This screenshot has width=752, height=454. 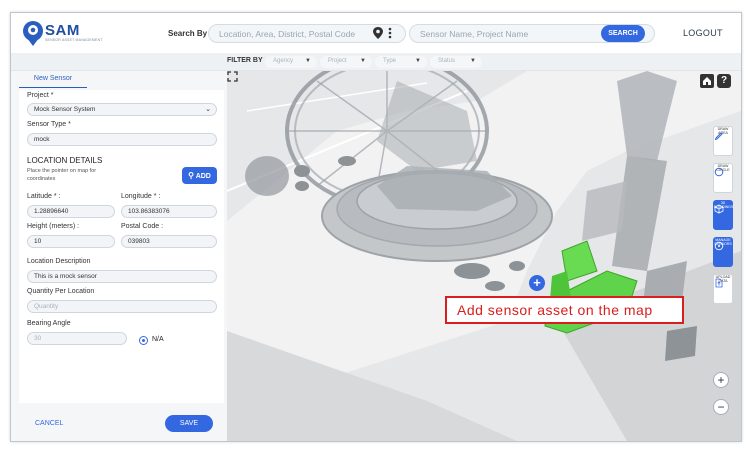 I want to click on pin-icon: ⚲, so click(x=191, y=175).